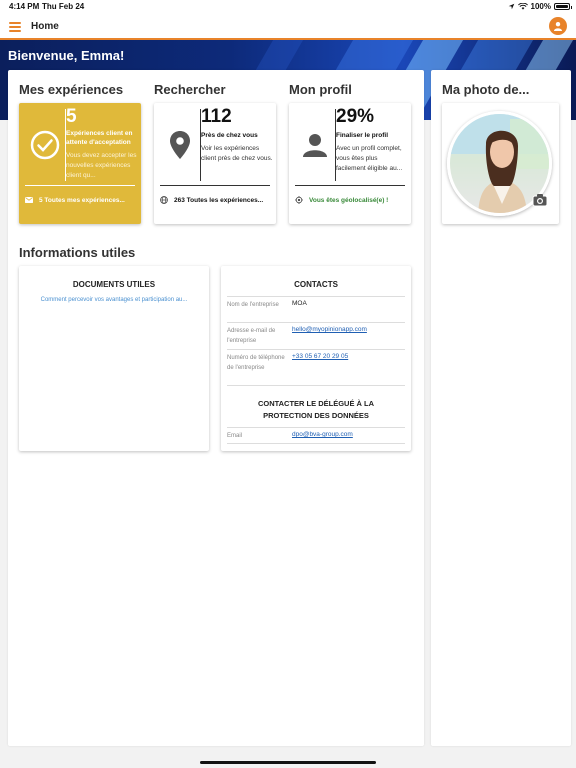 The height and width of the screenshot is (768, 576). What do you see at coordinates (235, 436) in the screenshot?
I see `contact-label: Email` at bounding box center [235, 436].